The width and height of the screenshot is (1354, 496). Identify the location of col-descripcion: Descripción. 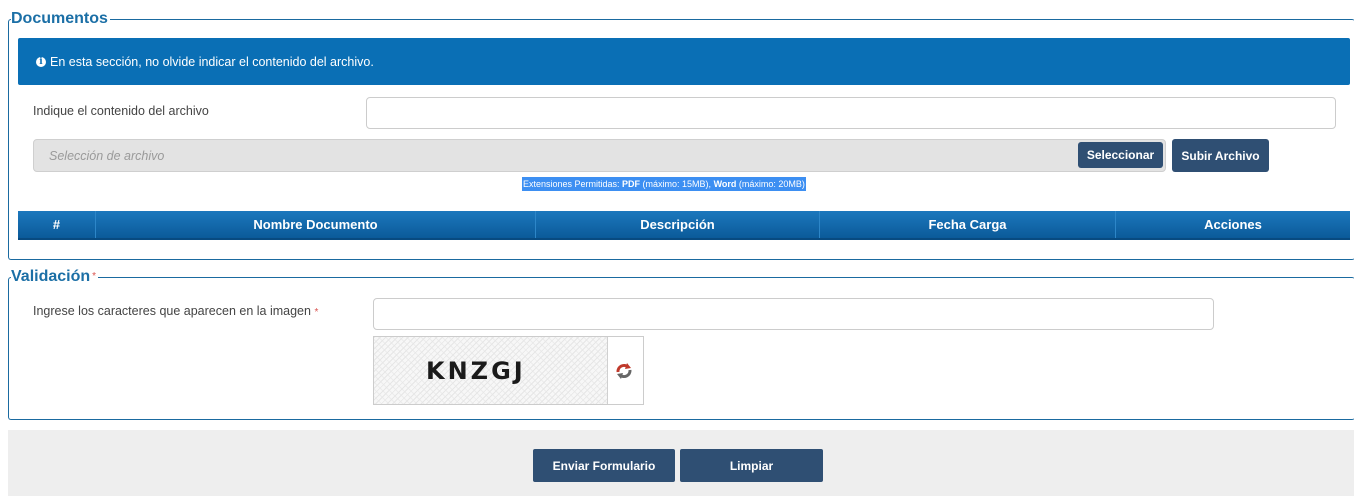
(678, 224).